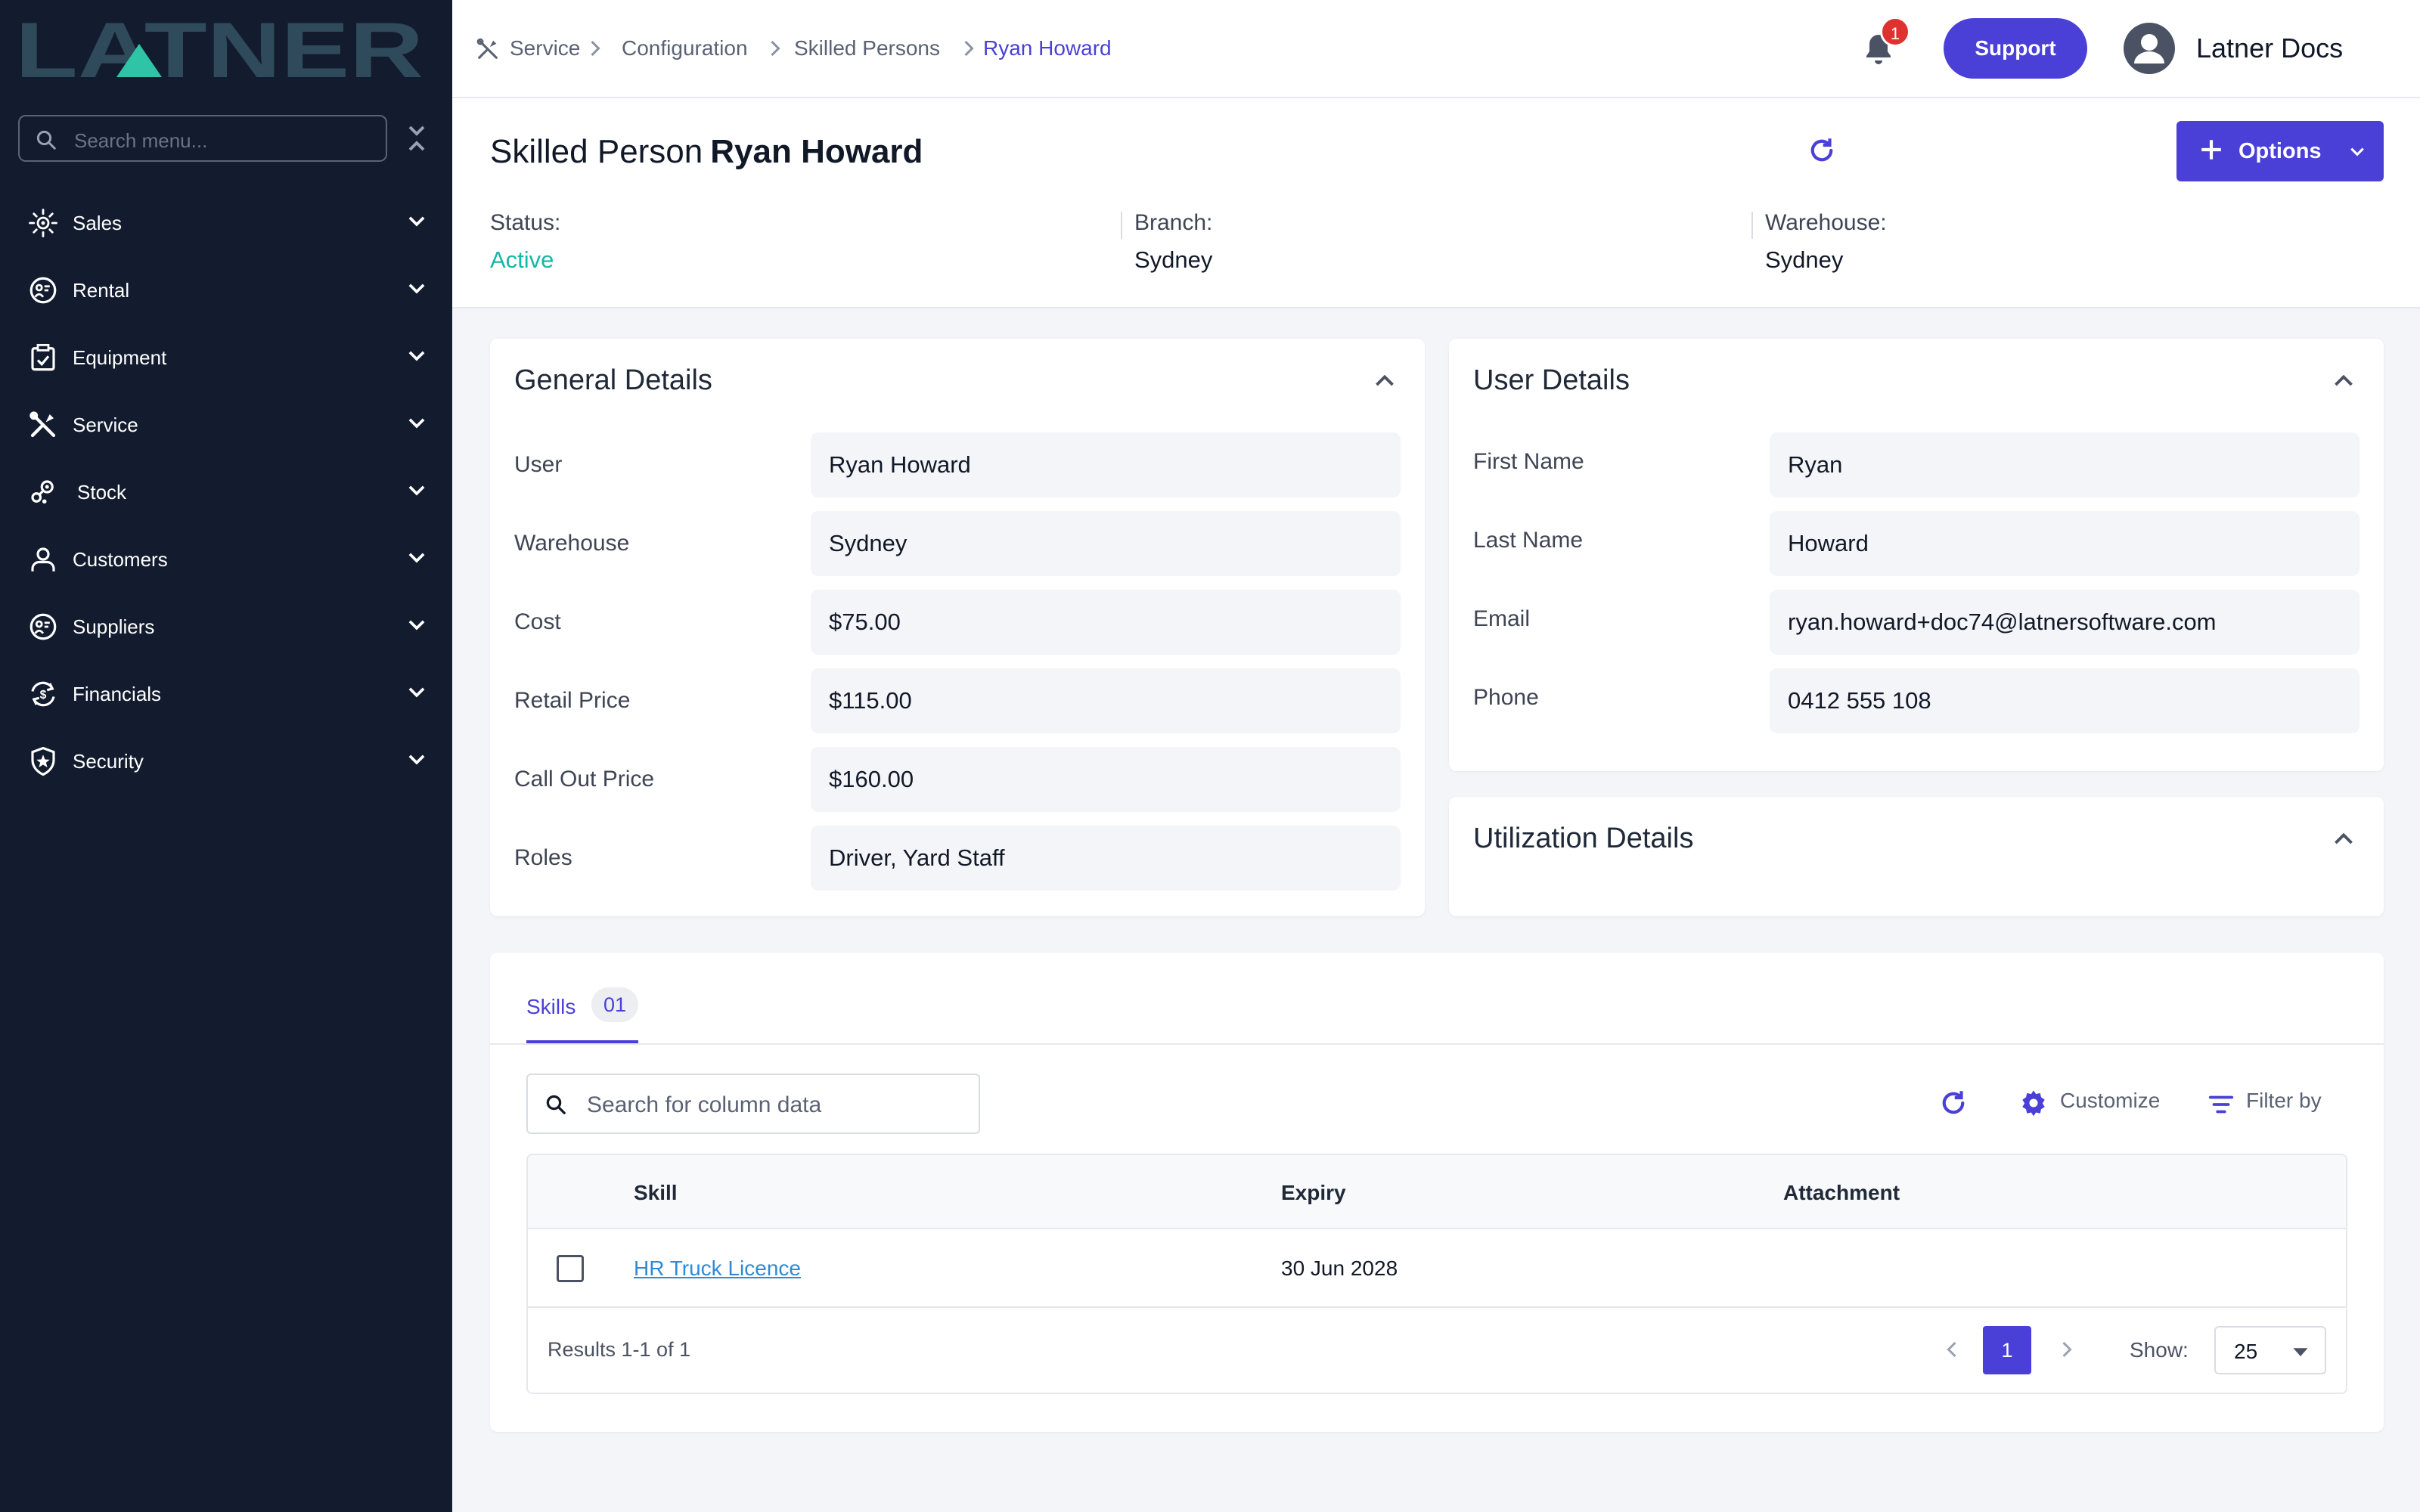 This screenshot has height=1512, width=2420. I want to click on column-search-input: Search for column data, so click(753, 1104).